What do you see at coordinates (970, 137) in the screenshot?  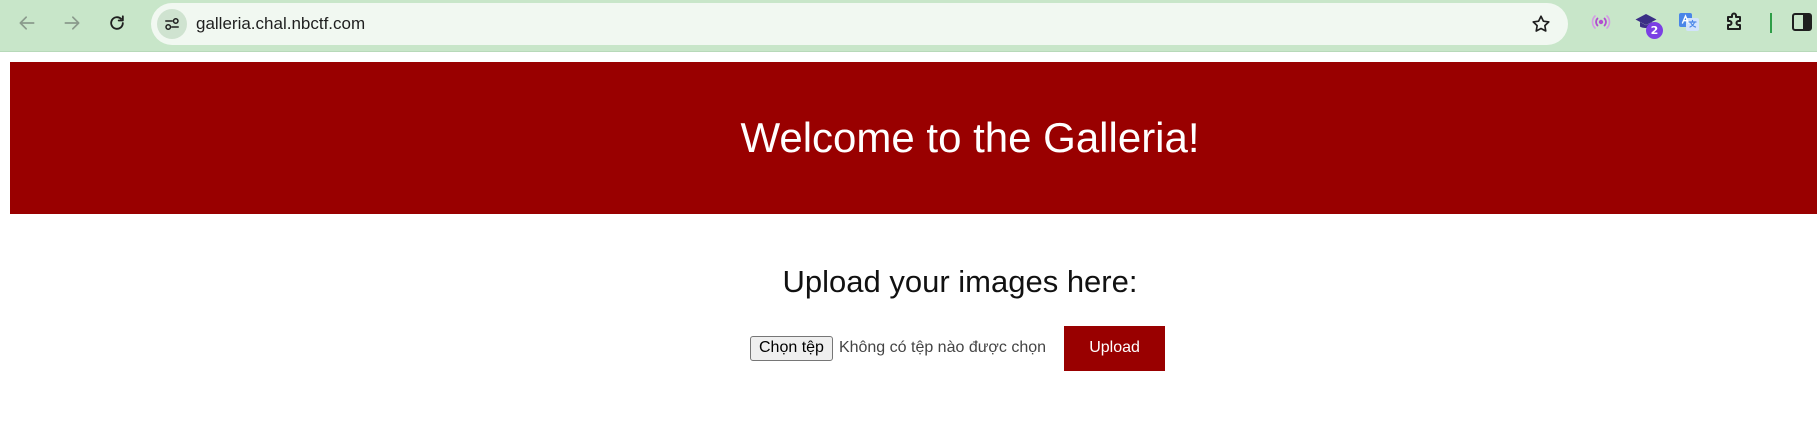 I see `page-title: Welcome to the Galleria!` at bounding box center [970, 137].